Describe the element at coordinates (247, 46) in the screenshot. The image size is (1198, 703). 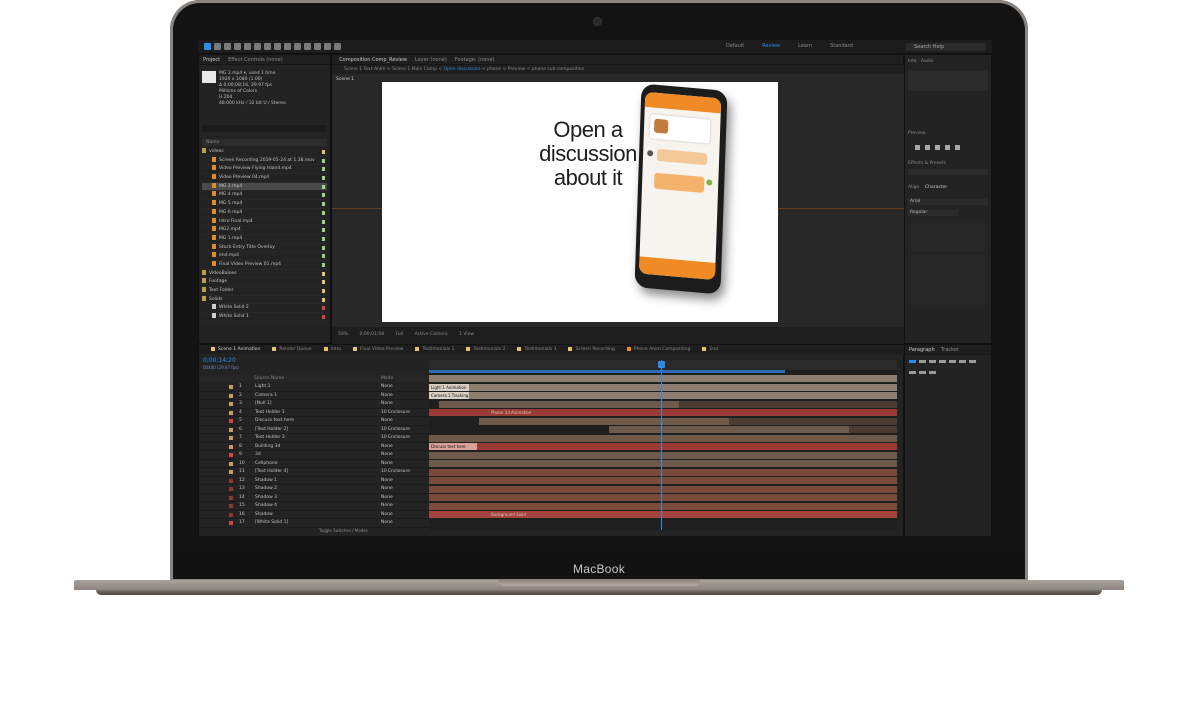
I see `camera-tool-icon` at that location.